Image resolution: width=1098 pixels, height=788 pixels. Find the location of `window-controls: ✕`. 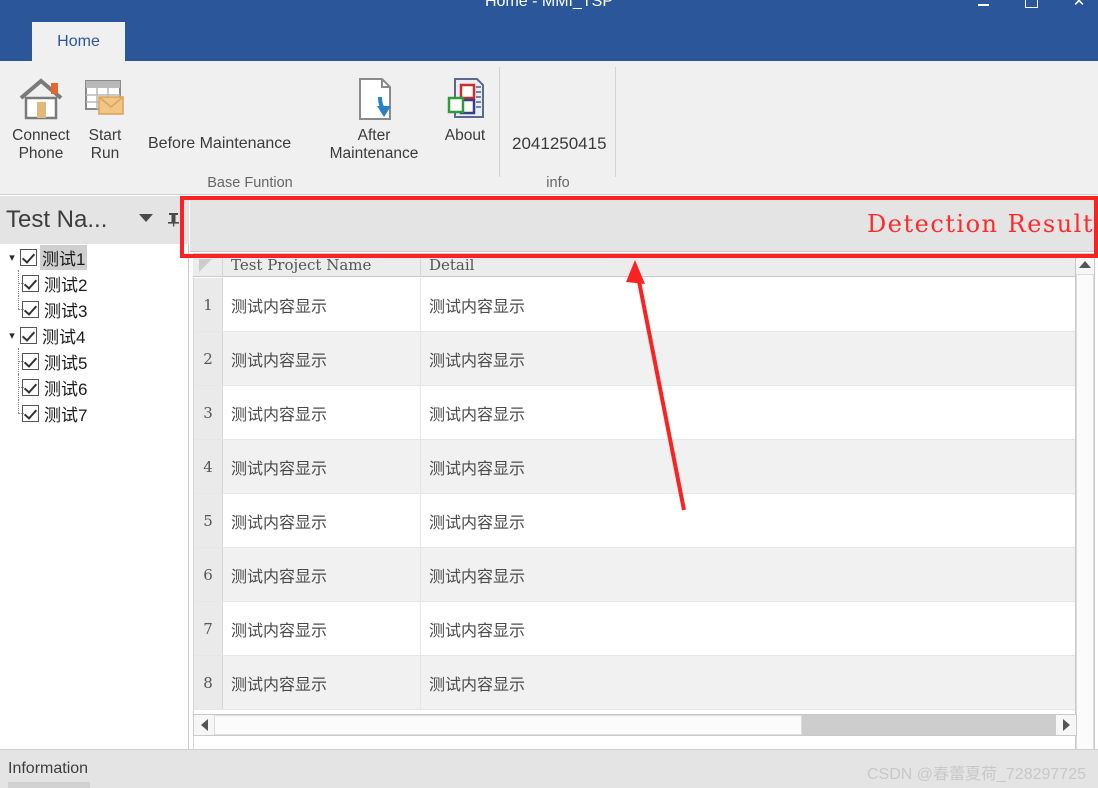

window-controls: ✕ is located at coordinates (1031, 5).